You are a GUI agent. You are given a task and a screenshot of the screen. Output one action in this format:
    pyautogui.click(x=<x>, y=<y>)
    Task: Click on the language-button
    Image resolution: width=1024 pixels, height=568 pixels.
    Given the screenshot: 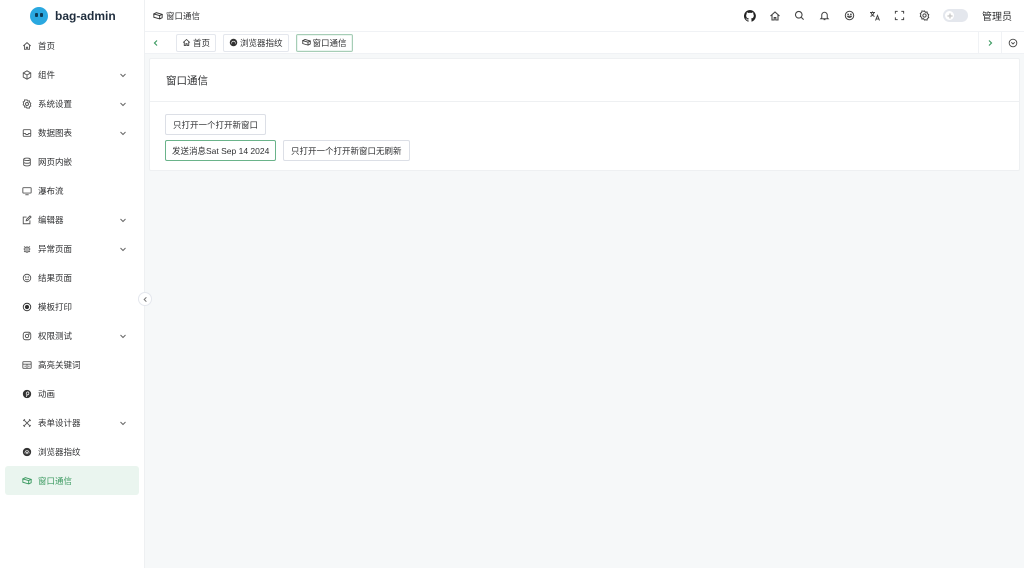 What is the action you would take?
    pyautogui.click(x=874, y=15)
    